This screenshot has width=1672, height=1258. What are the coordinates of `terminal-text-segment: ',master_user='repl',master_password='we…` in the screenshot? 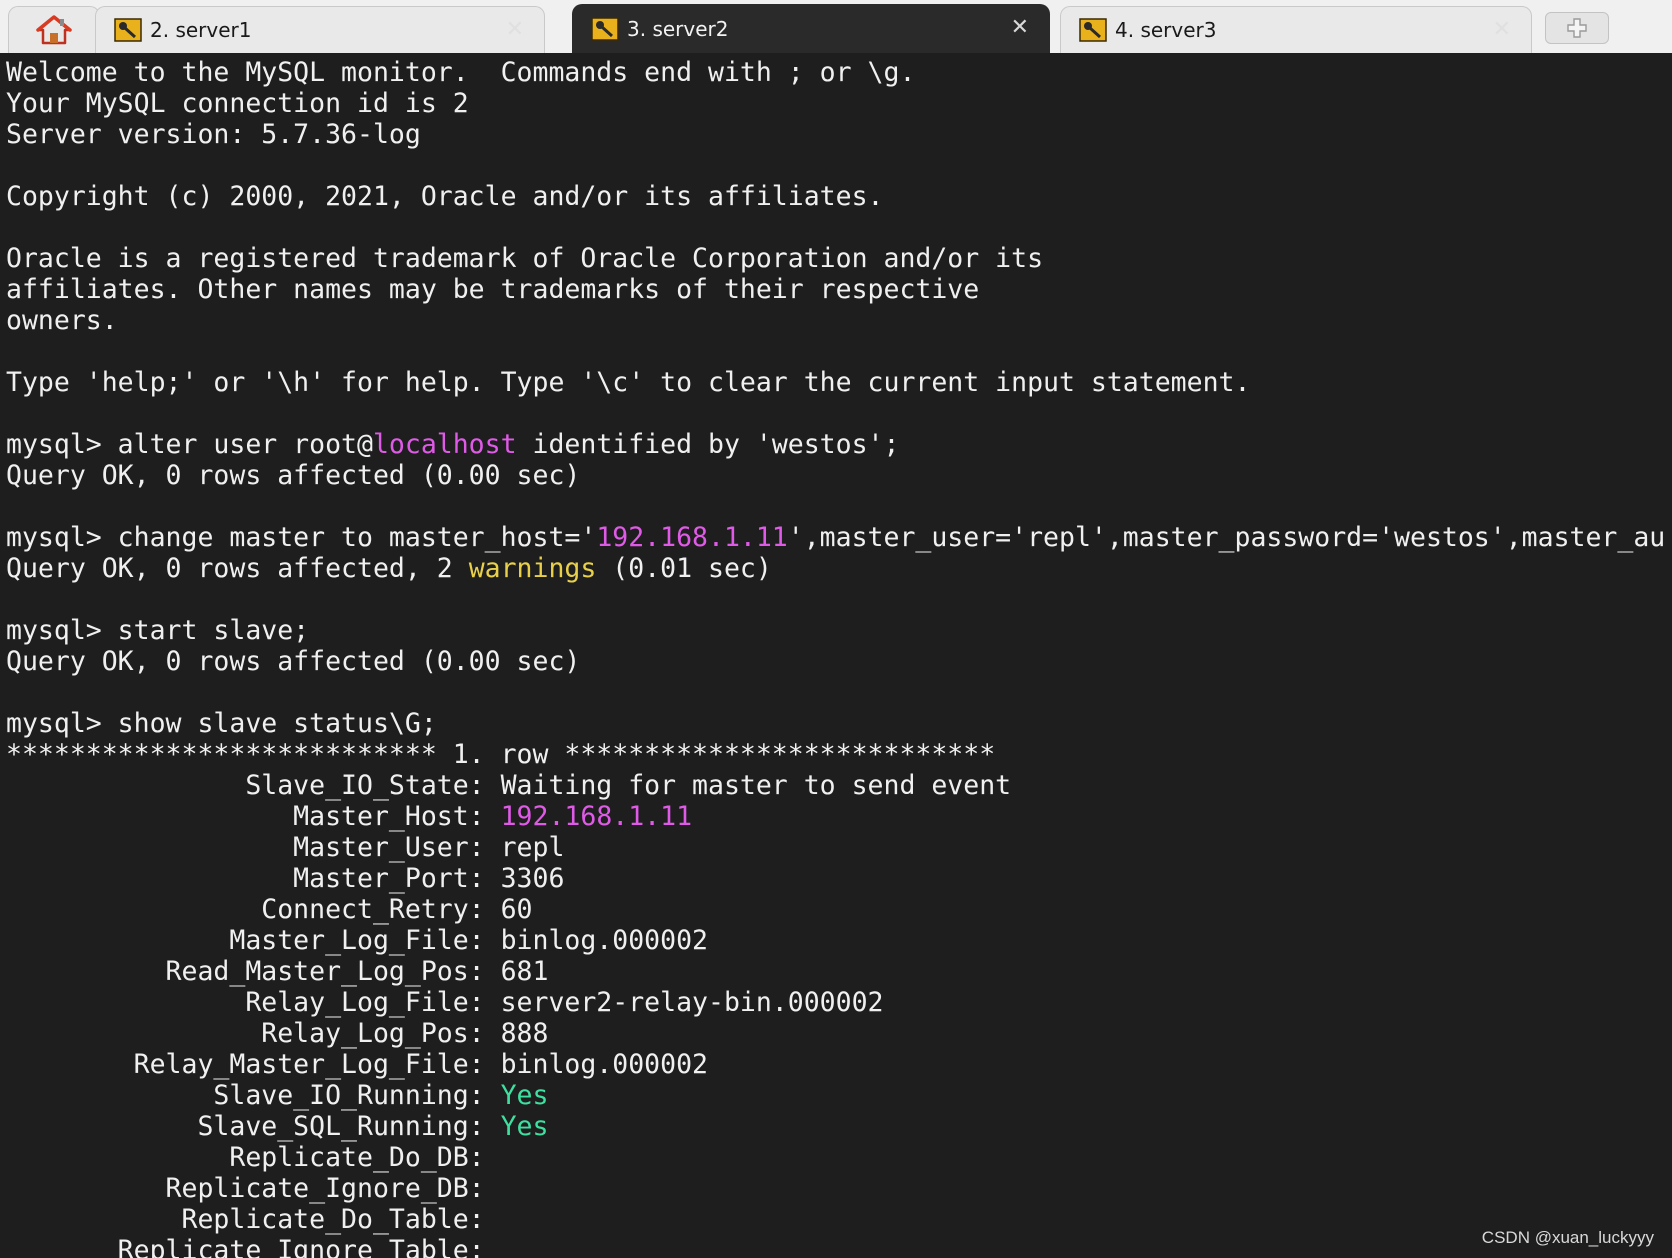 It's located at (1226, 537).